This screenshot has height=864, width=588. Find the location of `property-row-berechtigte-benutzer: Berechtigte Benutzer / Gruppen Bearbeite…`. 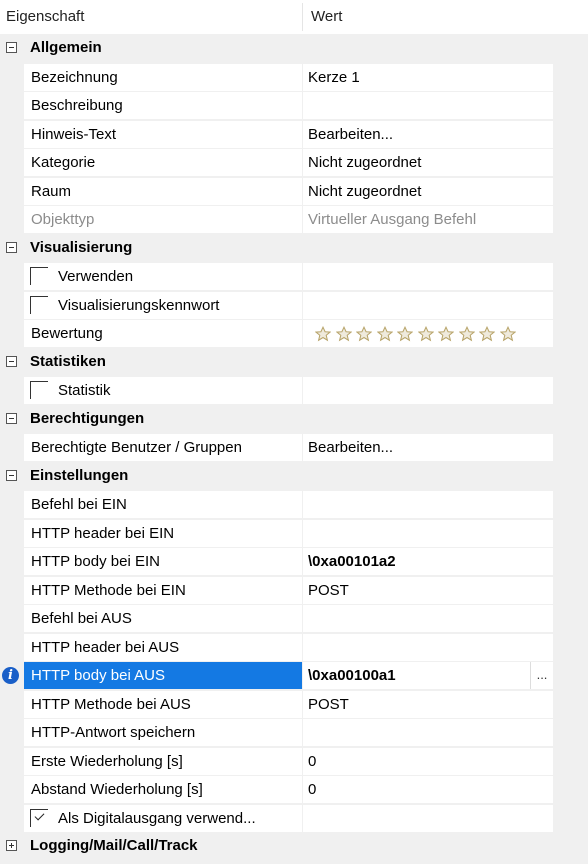

property-row-berechtigte-benutzer: Berechtigte Benutzer / Gruppen Bearbeite… is located at coordinates (294, 447).